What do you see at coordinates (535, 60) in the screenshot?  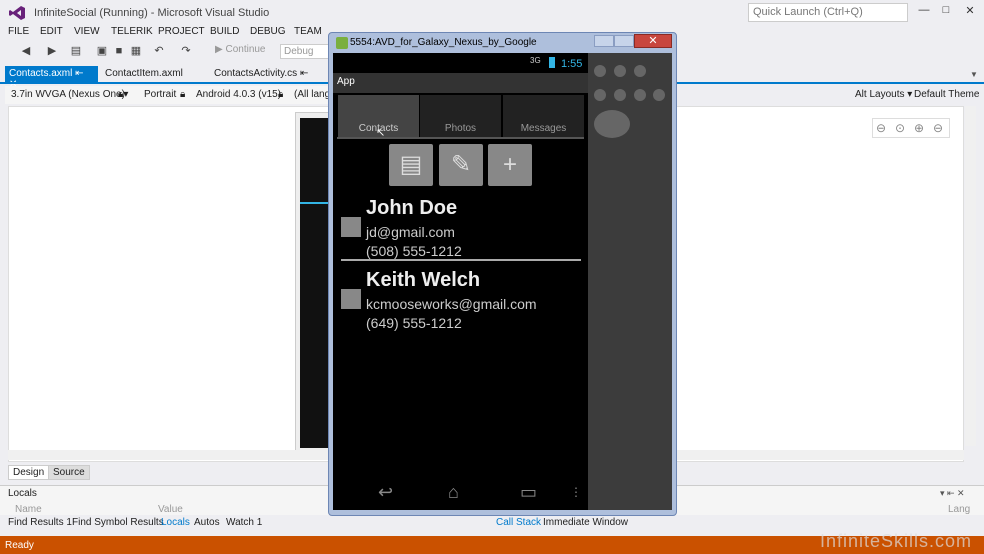 I see `signal-indicator: 3G` at bounding box center [535, 60].